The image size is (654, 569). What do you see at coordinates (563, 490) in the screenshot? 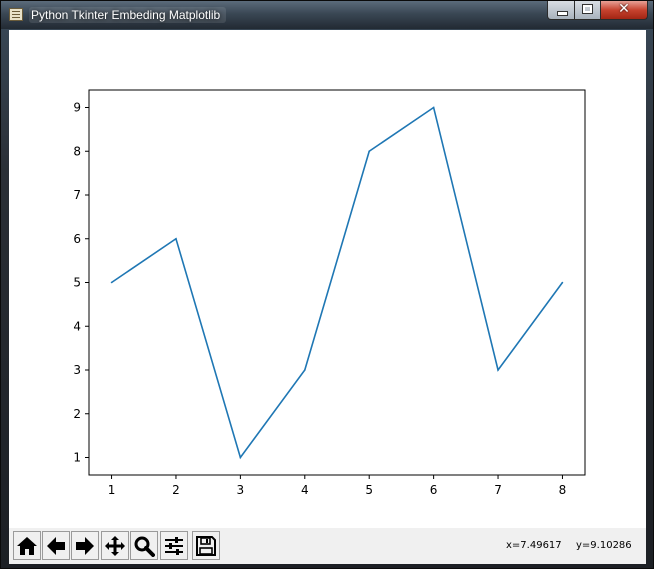
I see `x-tick-label: 8` at bounding box center [563, 490].